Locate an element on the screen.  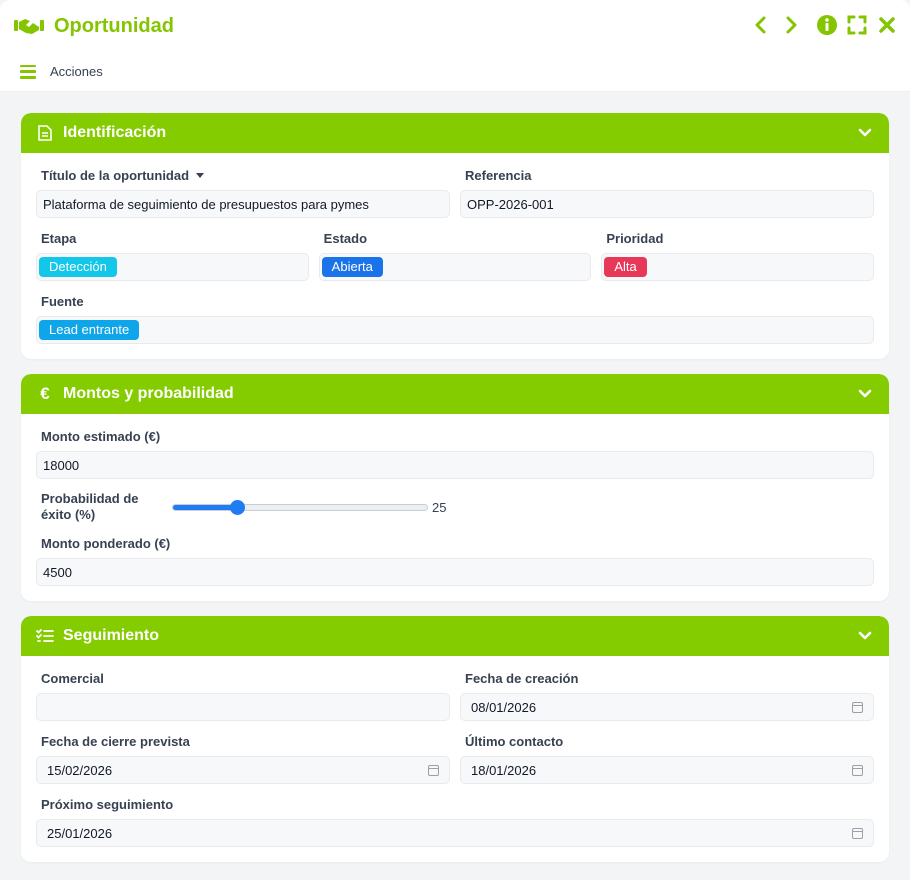
window-actions is located at coordinates (824, 25).